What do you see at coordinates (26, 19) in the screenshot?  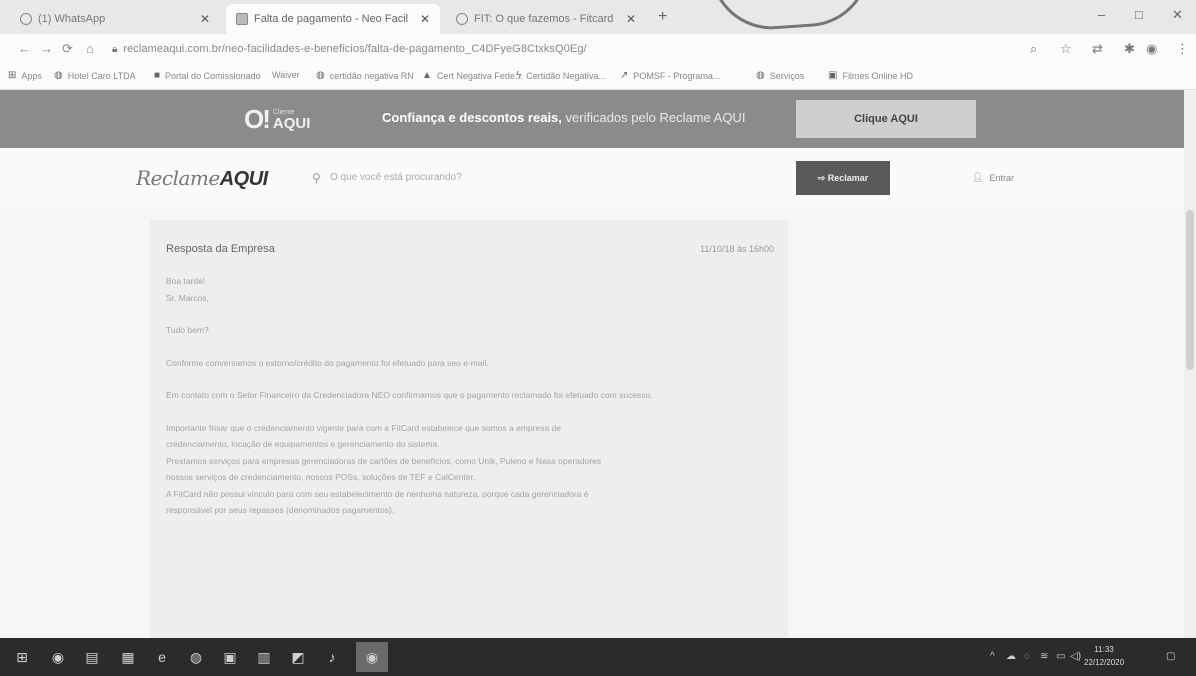 I see `whatsapp-favicon-icon` at bounding box center [26, 19].